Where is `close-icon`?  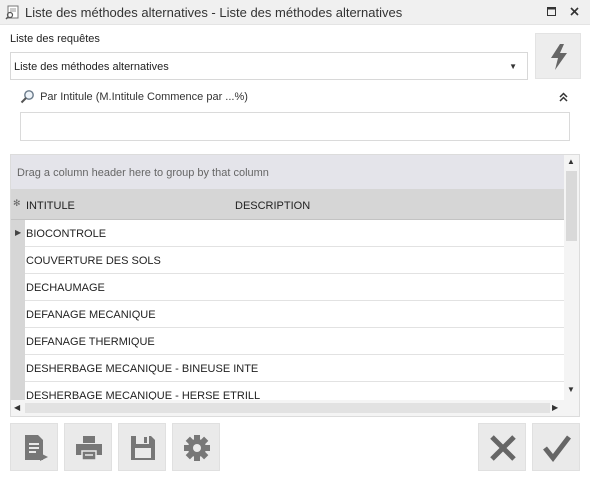 close-icon is located at coordinates (574, 11).